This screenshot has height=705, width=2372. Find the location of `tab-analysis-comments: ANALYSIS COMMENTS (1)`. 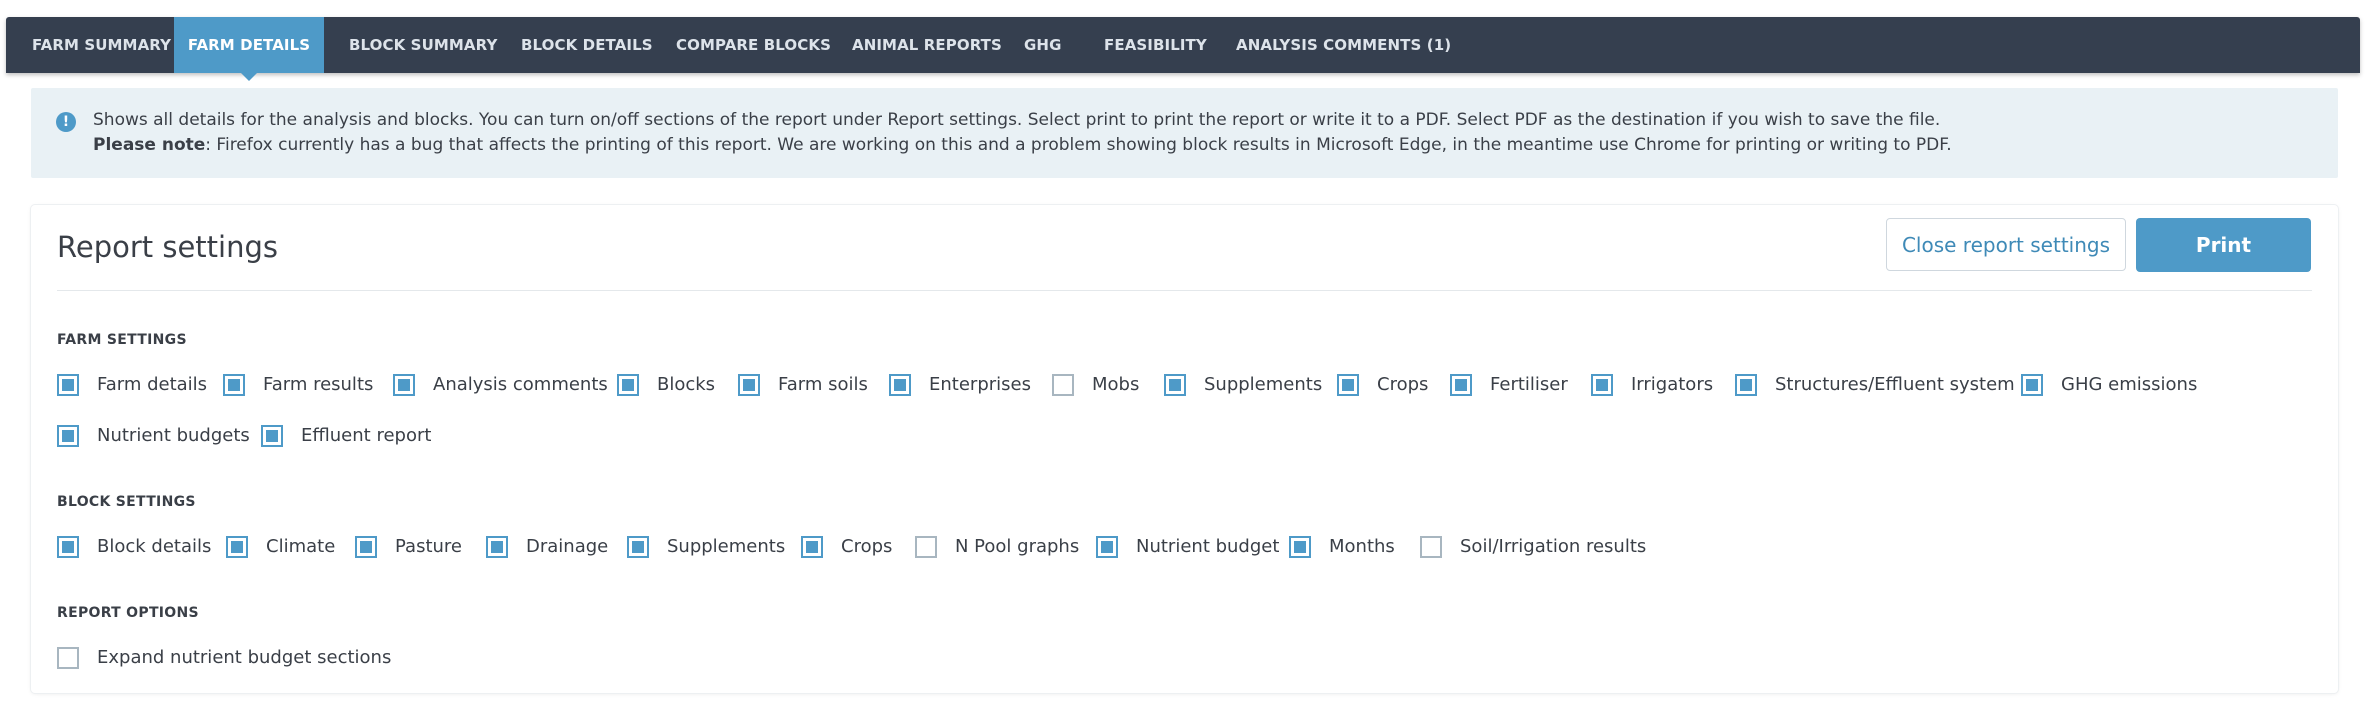

tab-analysis-comments: ANALYSIS COMMENTS (1) is located at coordinates (1343, 45).